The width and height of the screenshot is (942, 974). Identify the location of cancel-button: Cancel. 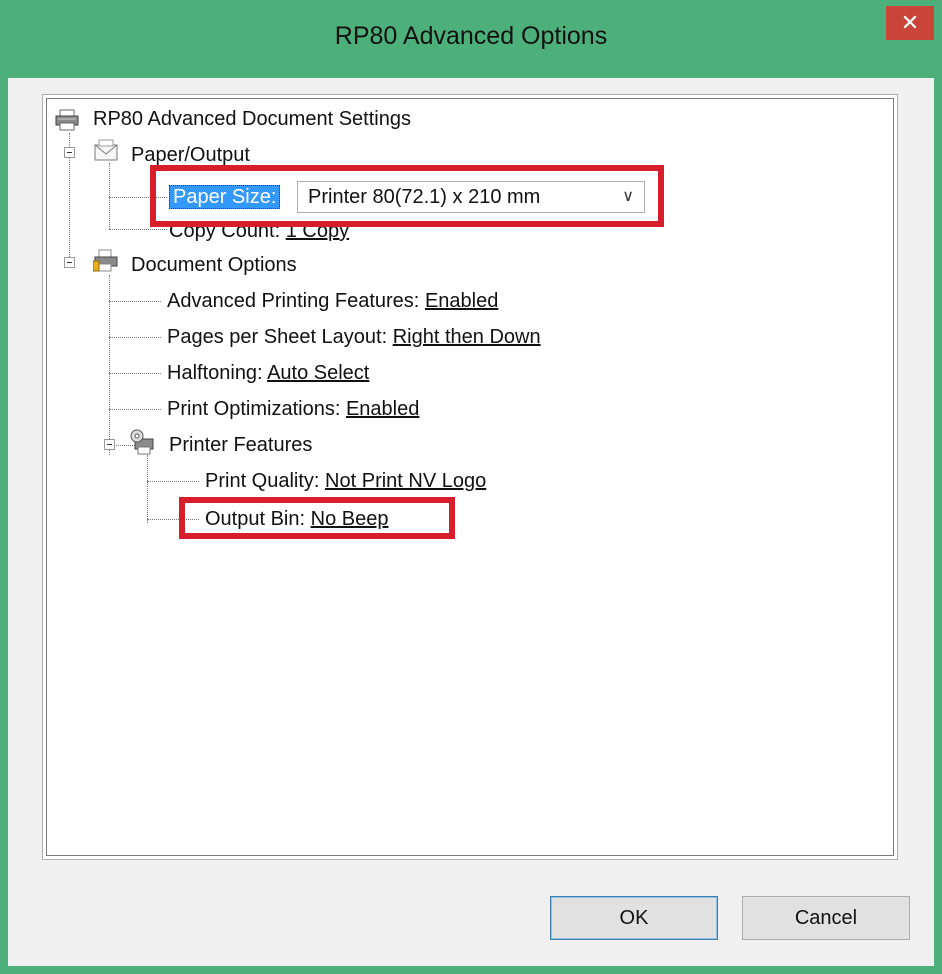
(826, 918).